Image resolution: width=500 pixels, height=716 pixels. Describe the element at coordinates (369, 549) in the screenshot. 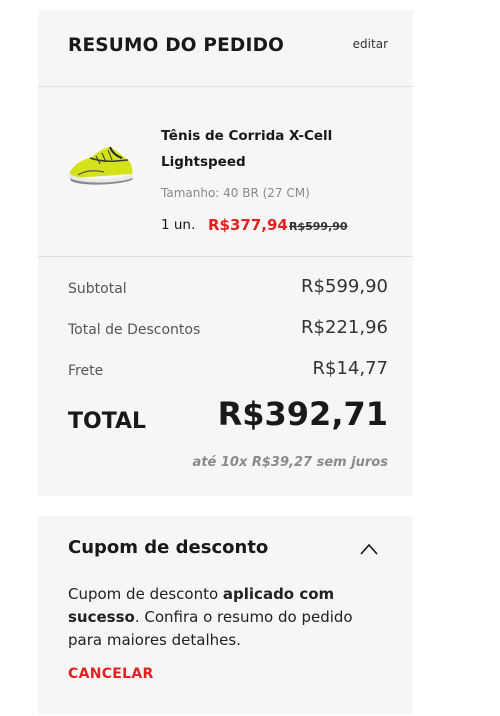

I see `chevron-up-icon` at that location.